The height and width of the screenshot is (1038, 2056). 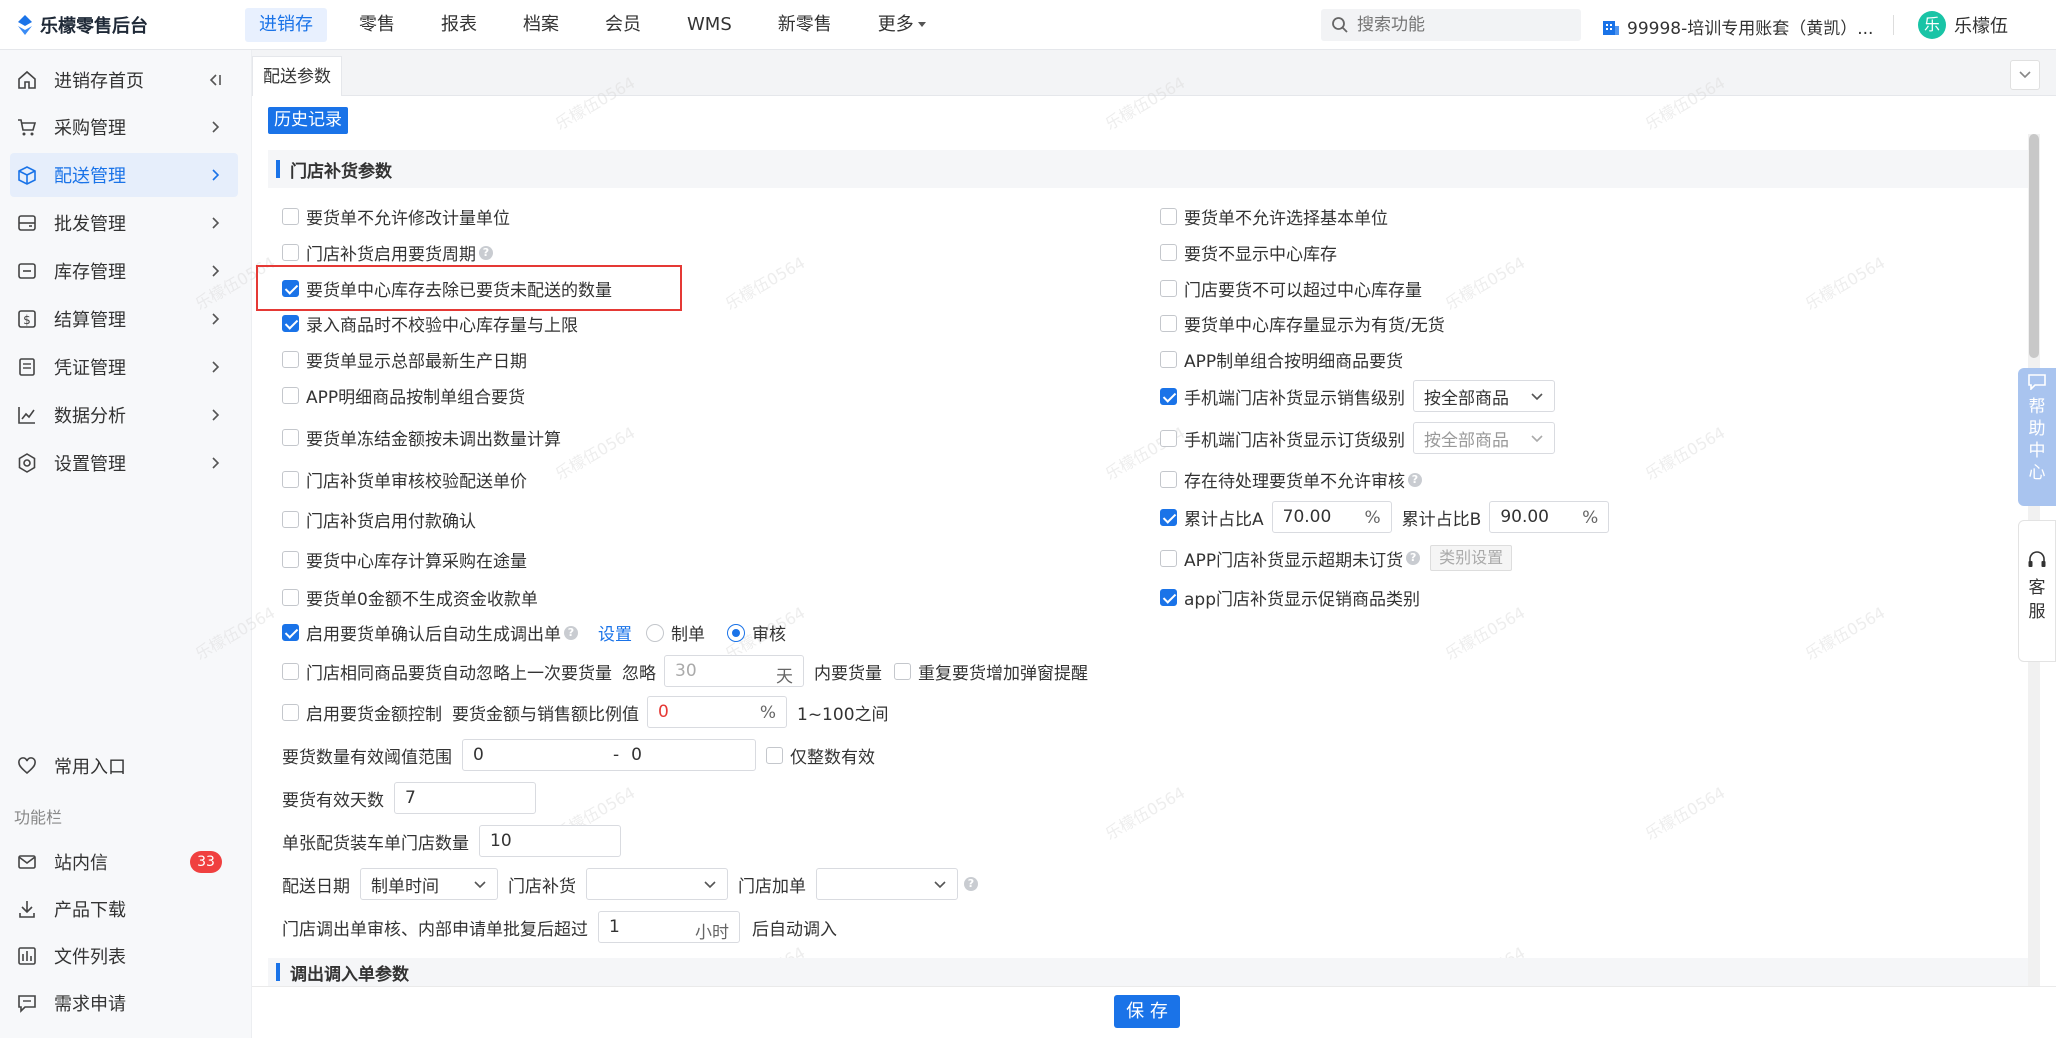 What do you see at coordinates (1291, 479) in the screenshot?
I see `option-pending-audit: 存在待处理要货单不允许审核 ?` at bounding box center [1291, 479].